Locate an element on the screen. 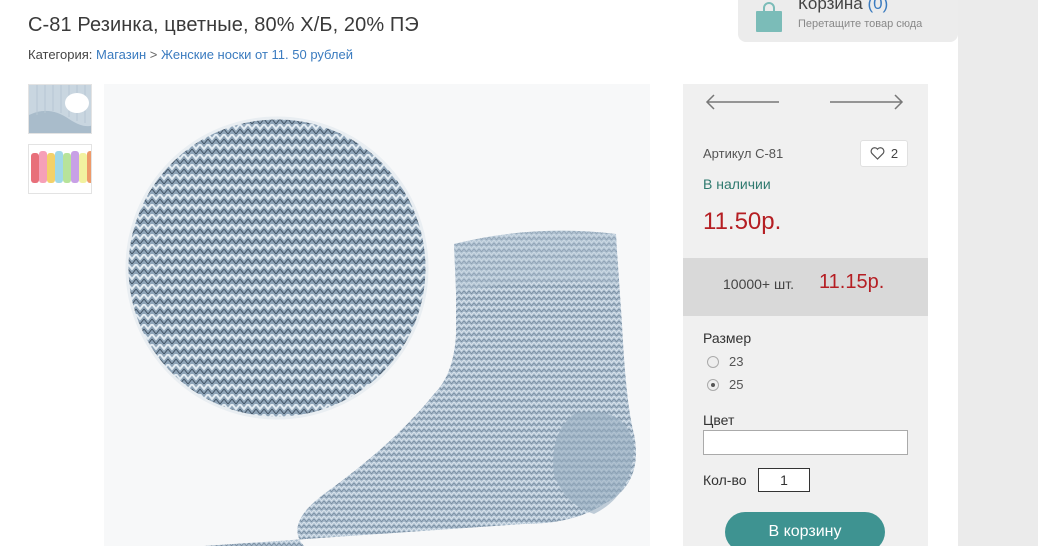 The height and width of the screenshot is (546, 1038). add-to-cart-button: В корзину is located at coordinates (805, 529).